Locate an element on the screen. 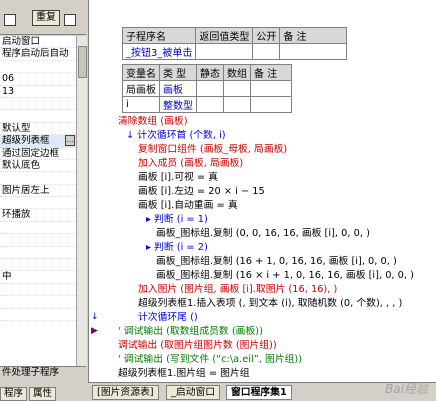 The height and width of the screenshot is (401, 436). header-cell: 数组 is located at coordinates (237, 72).